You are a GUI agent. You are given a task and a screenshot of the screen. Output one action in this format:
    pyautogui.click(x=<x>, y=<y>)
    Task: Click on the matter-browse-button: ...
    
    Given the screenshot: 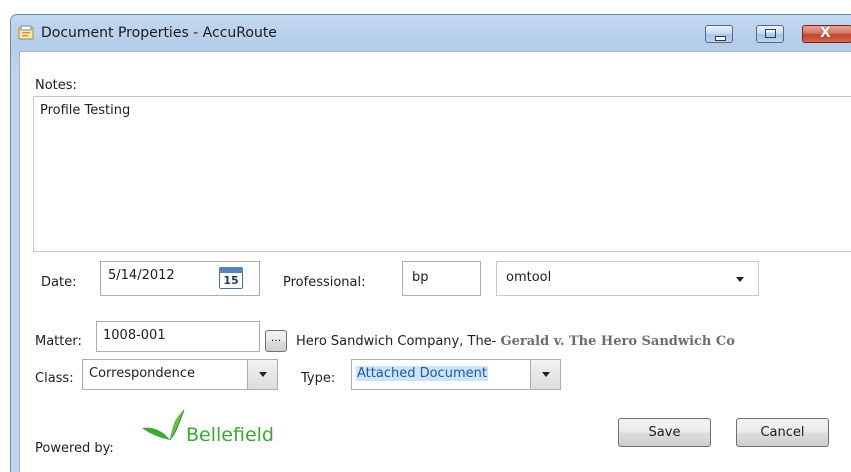 What is the action you would take?
    pyautogui.click(x=276, y=341)
    